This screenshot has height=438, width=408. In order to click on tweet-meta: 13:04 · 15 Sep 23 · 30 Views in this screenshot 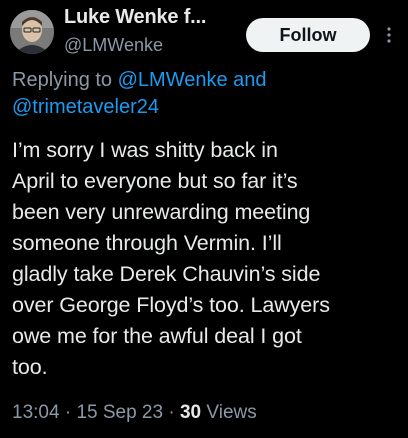, I will do `click(208, 413)`.